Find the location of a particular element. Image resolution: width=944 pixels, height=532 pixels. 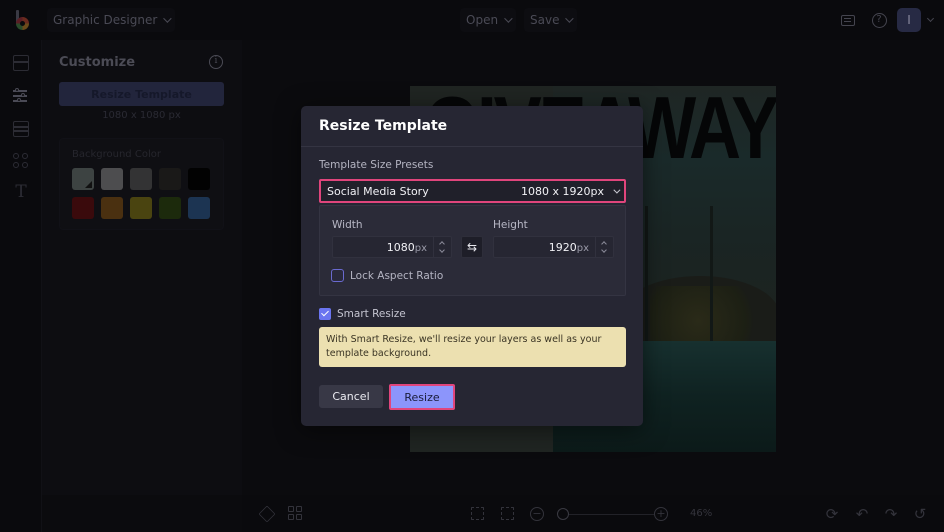

height-stepper is located at coordinates (604, 247).